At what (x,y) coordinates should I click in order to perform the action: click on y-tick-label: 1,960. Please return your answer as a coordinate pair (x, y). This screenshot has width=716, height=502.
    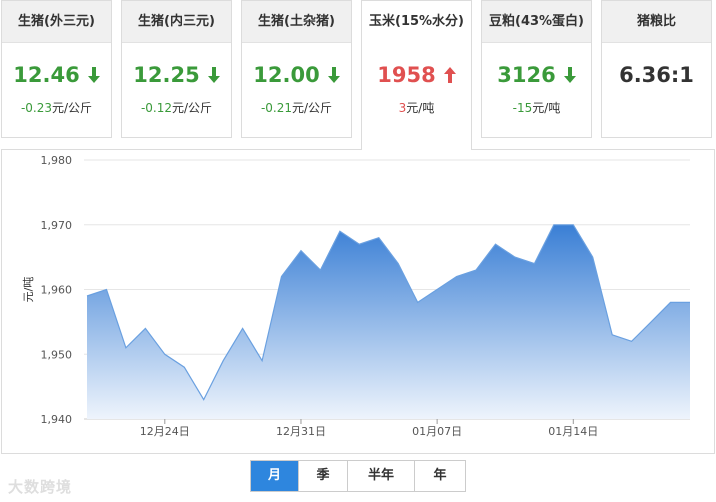
    Looking at the image, I should click on (57, 290).